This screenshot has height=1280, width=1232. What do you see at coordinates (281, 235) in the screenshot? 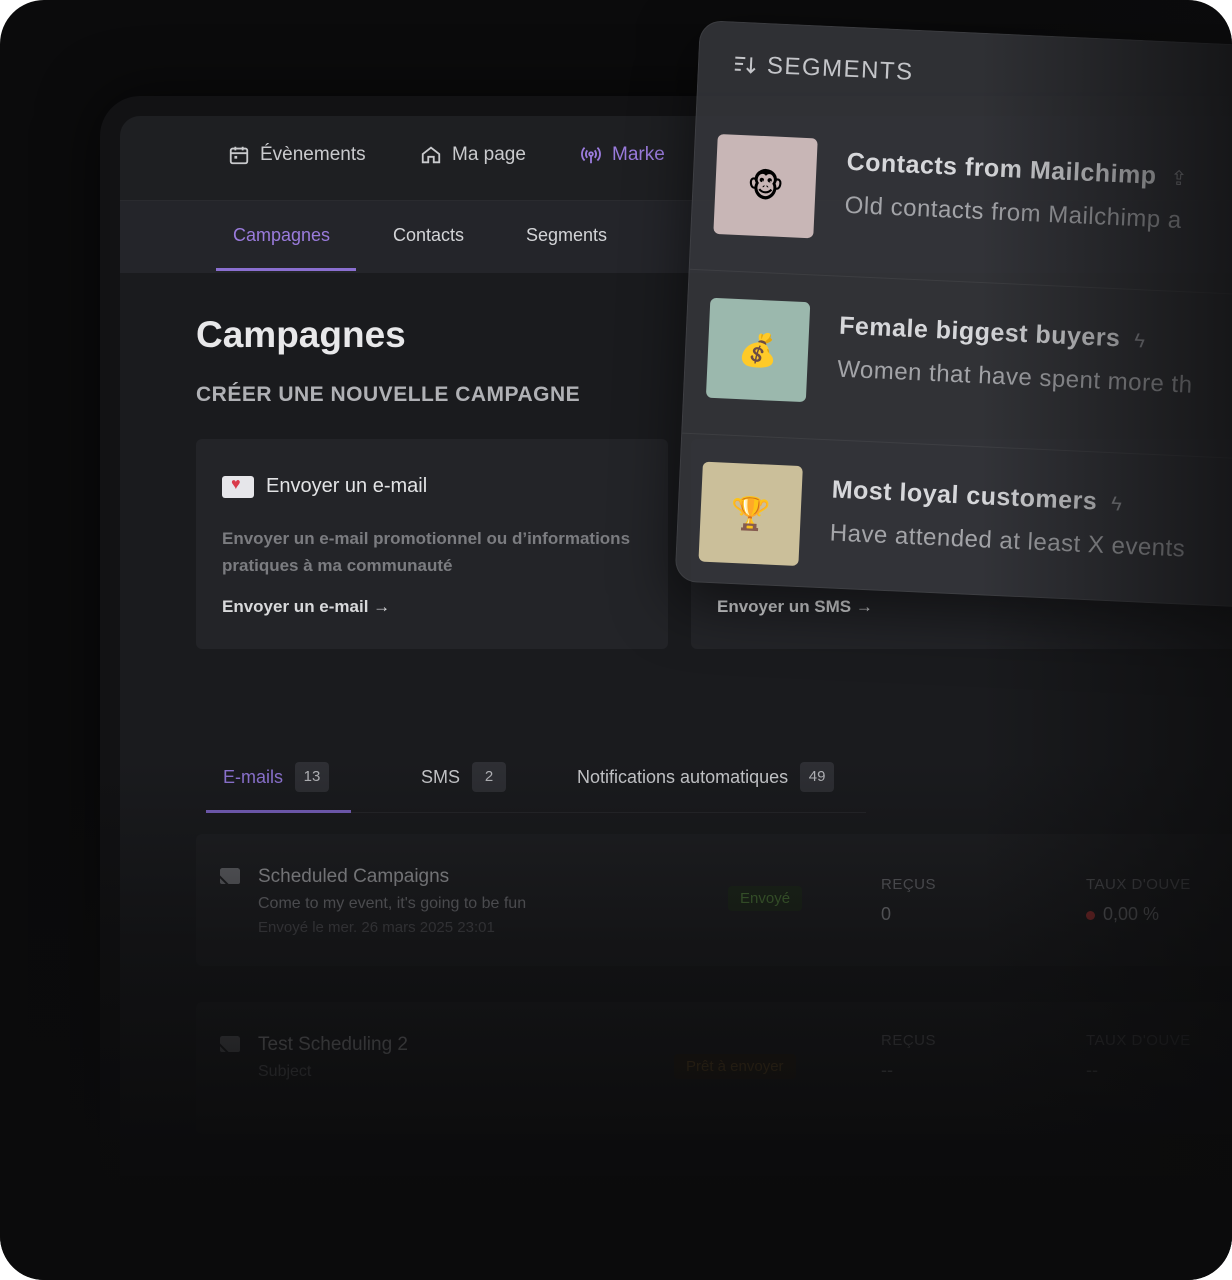
I see `tab-campaigns: Campagnes` at bounding box center [281, 235].